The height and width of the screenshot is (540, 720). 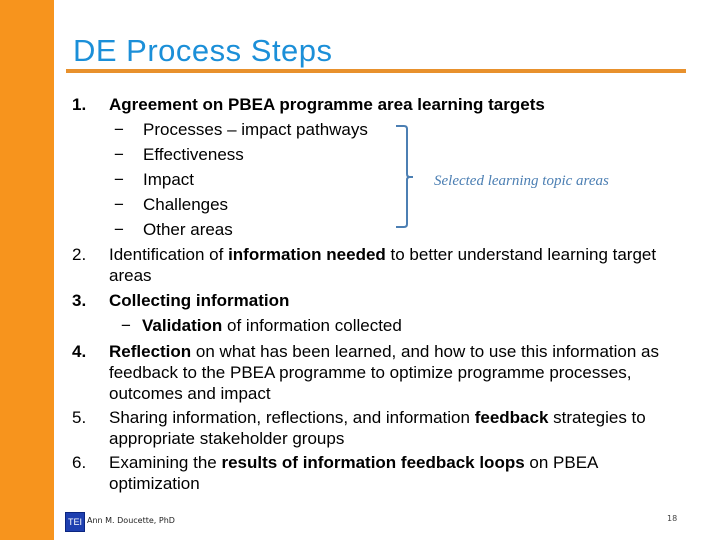 What do you see at coordinates (79, 462) in the screenshot?
I see `step-number: 6.` at bounding box center [79, 462].